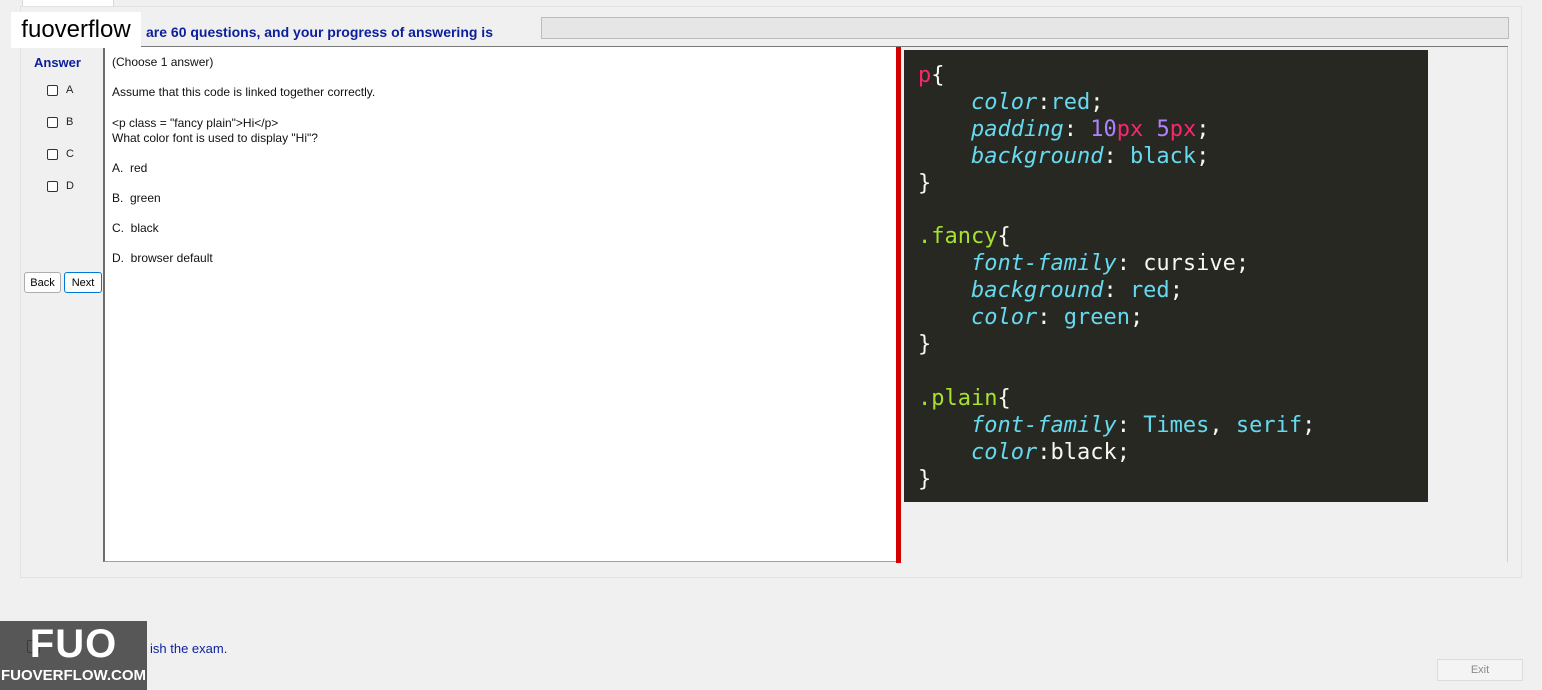 This screenshot has width=1542, height=690. What do you see at coordinates (60, 154) in the screenshot?
I see `option-c: C` at bounding box center [60, 154].